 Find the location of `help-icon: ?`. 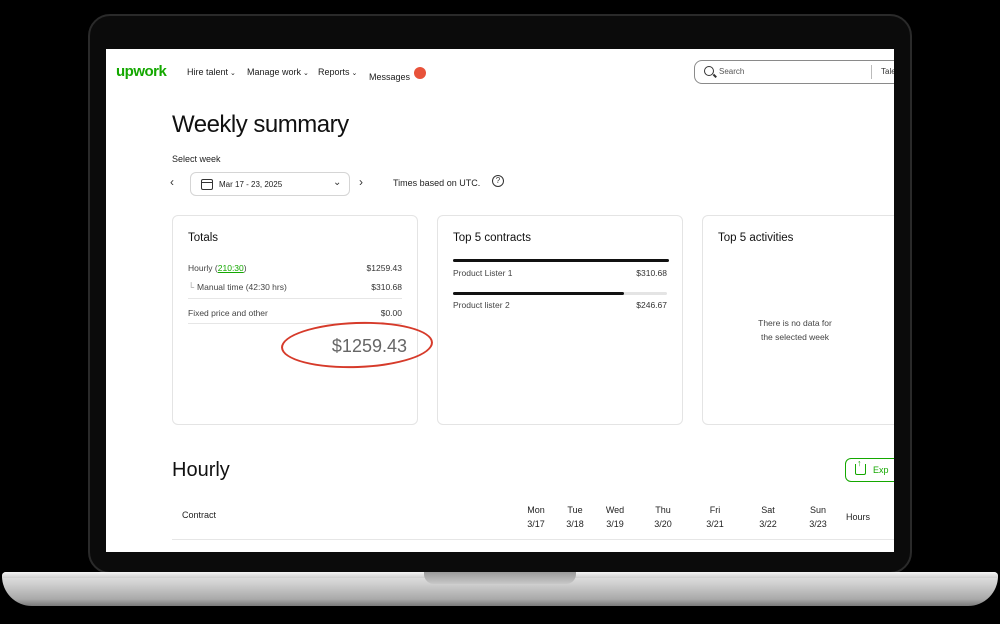

help-icon: ? is located at coordinates (498, 181).